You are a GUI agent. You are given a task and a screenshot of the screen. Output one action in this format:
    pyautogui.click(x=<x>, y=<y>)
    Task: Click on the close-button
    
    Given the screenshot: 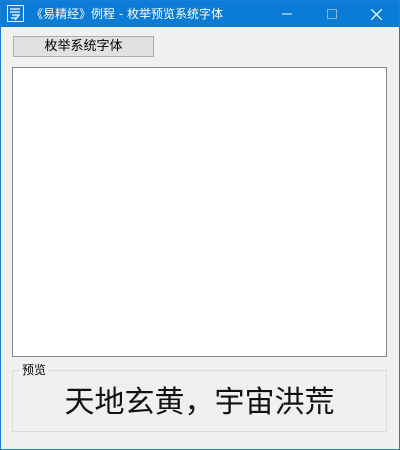 What is the action you would take?
    pyautogui.click(x=376, y=14)
    